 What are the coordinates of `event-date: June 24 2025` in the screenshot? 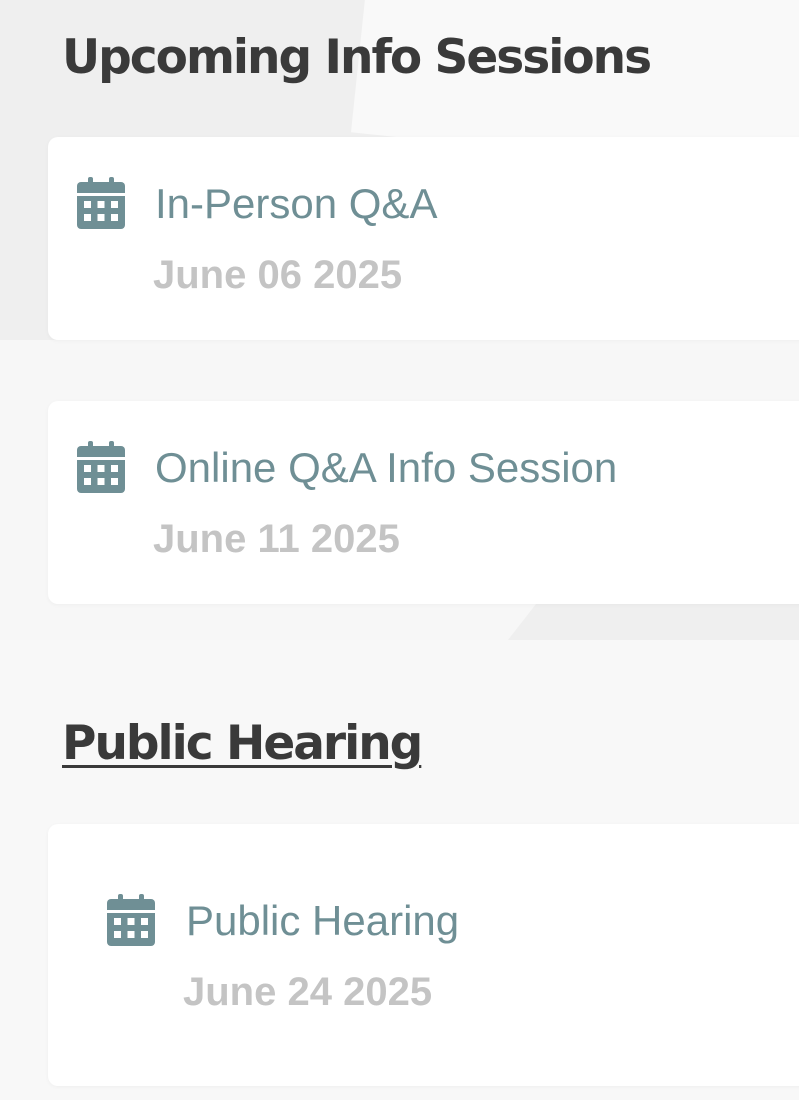 It's located at (308, 992).